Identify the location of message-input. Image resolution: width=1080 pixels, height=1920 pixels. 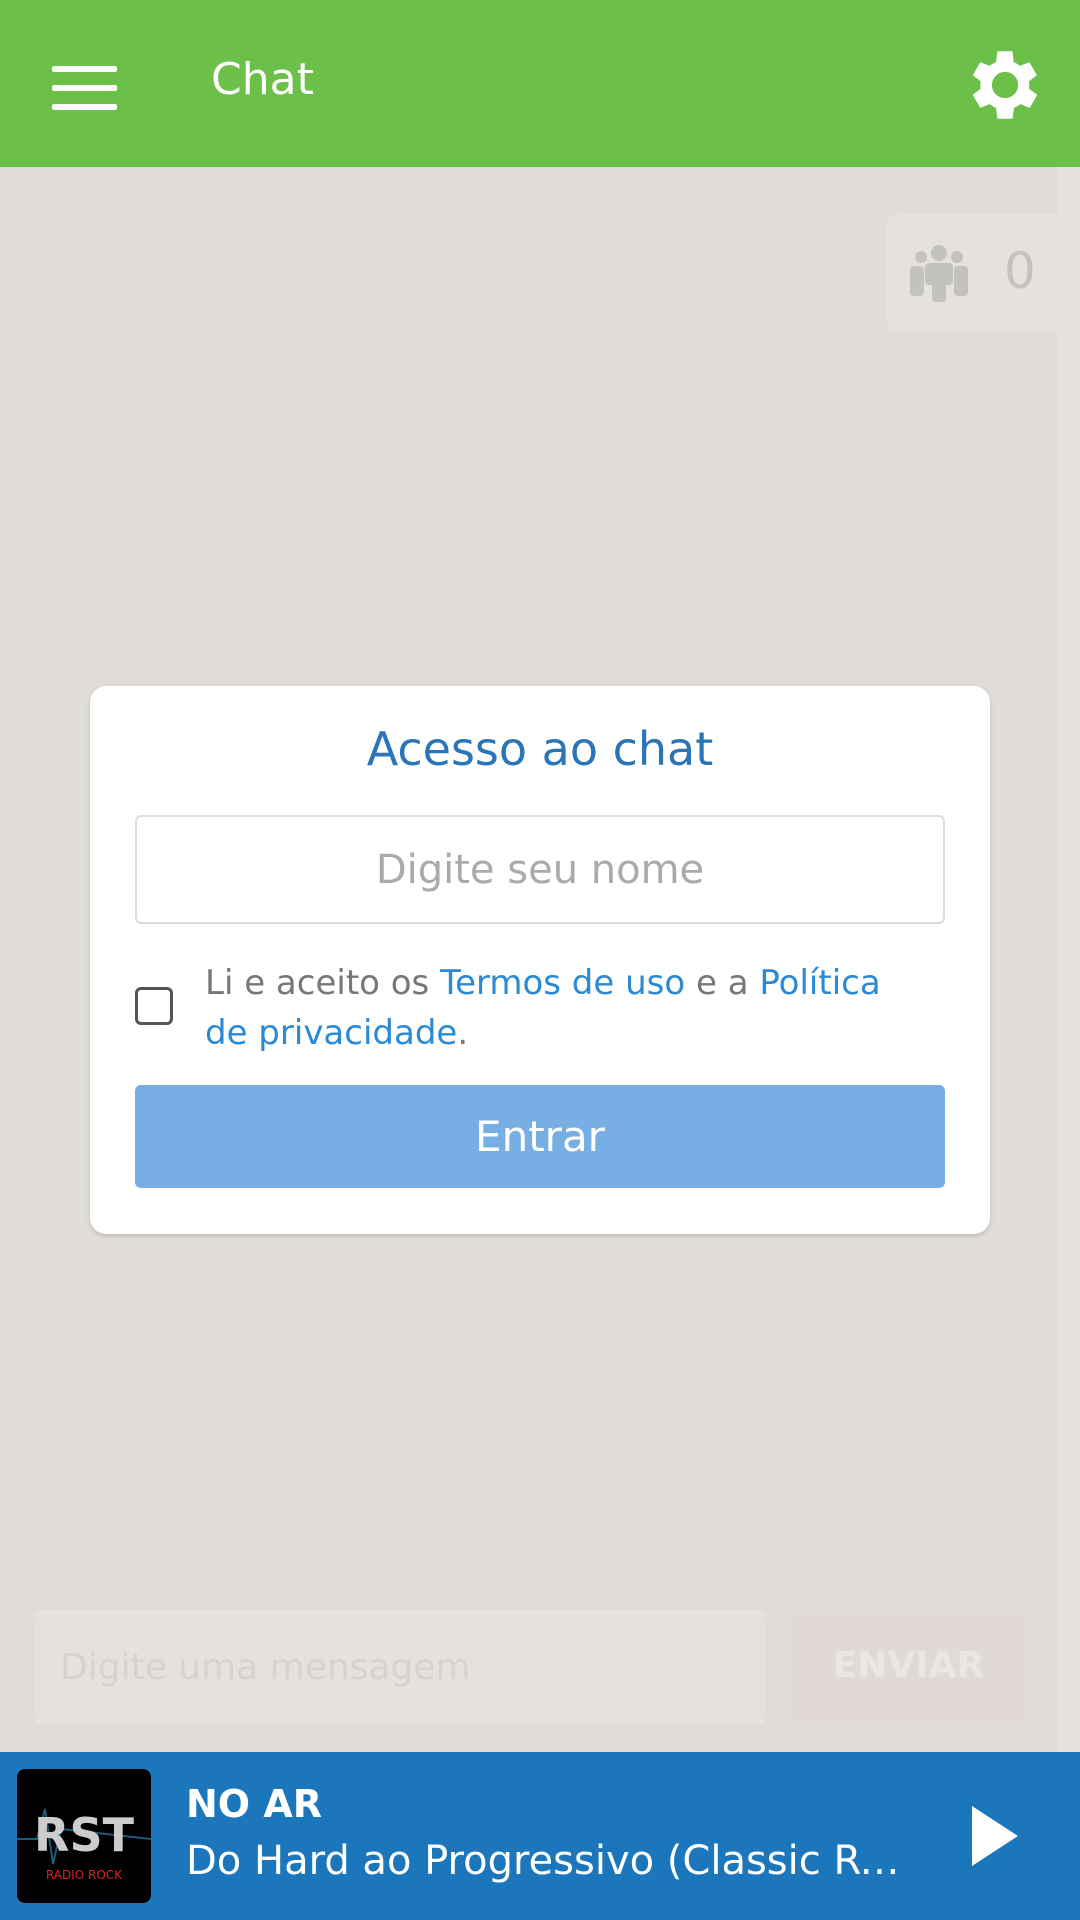
(400, 1667).